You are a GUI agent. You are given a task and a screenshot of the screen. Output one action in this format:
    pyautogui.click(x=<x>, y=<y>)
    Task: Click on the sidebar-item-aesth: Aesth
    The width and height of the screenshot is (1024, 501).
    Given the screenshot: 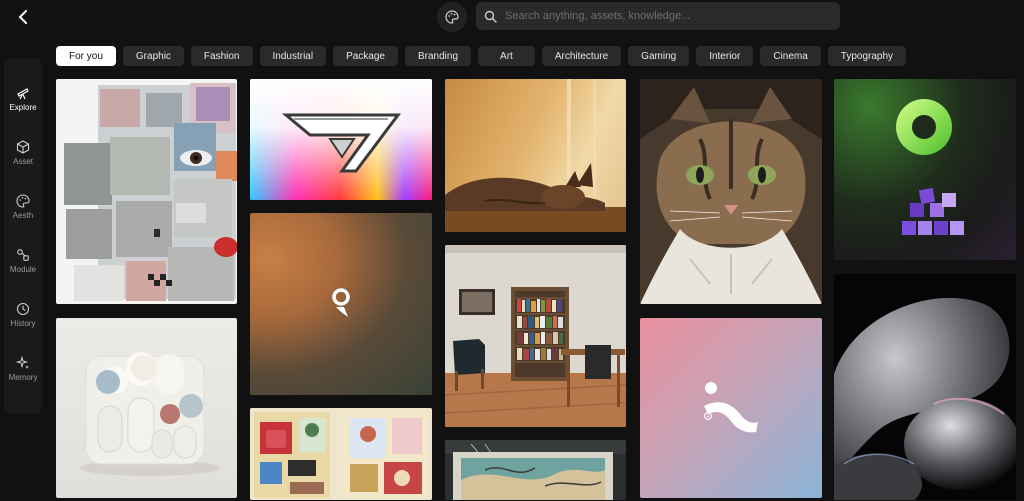 What is the action you would take?
    pyautogui.click(x=23, y=214)
    